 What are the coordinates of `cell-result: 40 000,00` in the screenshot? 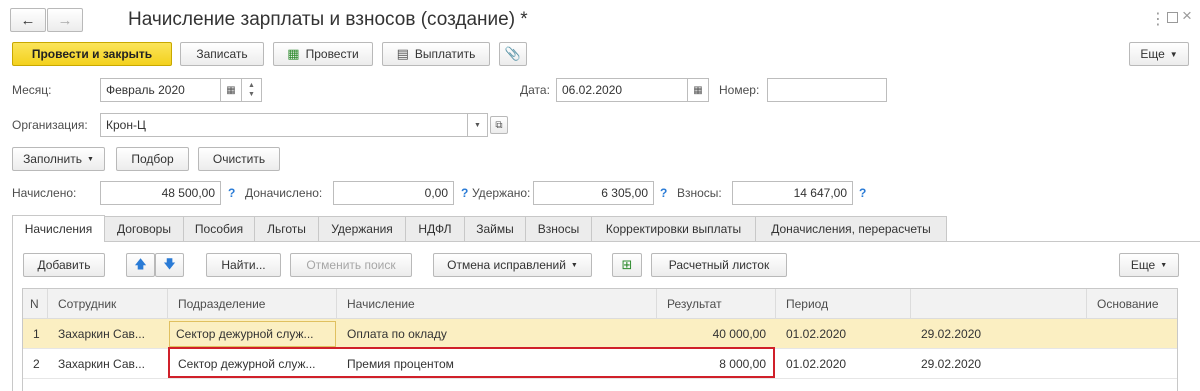 It's located at (739, 334).